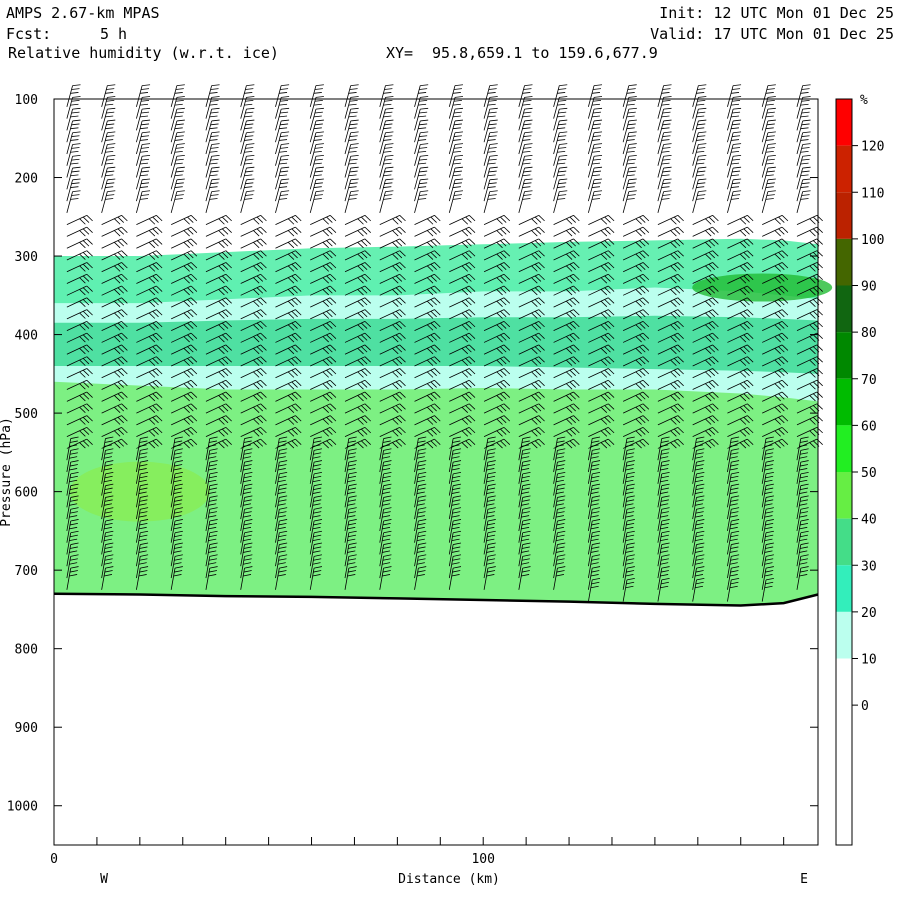 Image resolution: width=900 pixels, height=900 pixels. I want to click on humidity-core, so click(762, 287).